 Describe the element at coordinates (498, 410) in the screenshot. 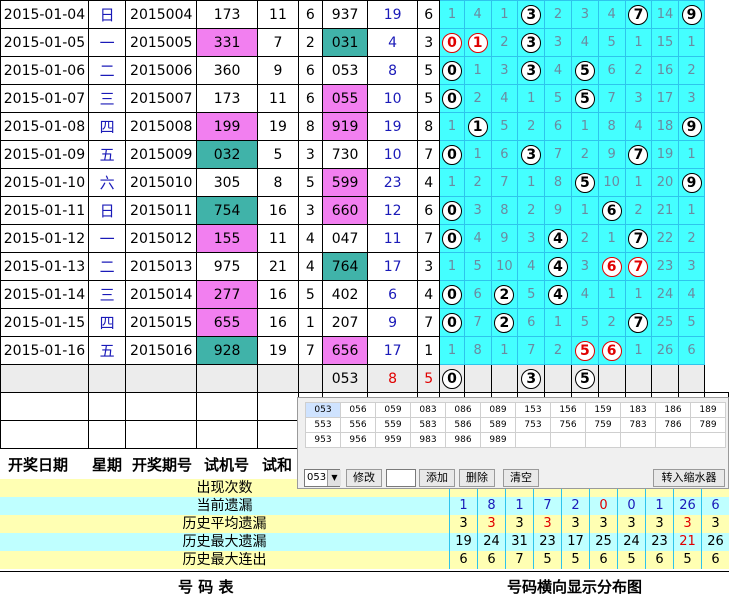

I see `number-option: 089` at that location.